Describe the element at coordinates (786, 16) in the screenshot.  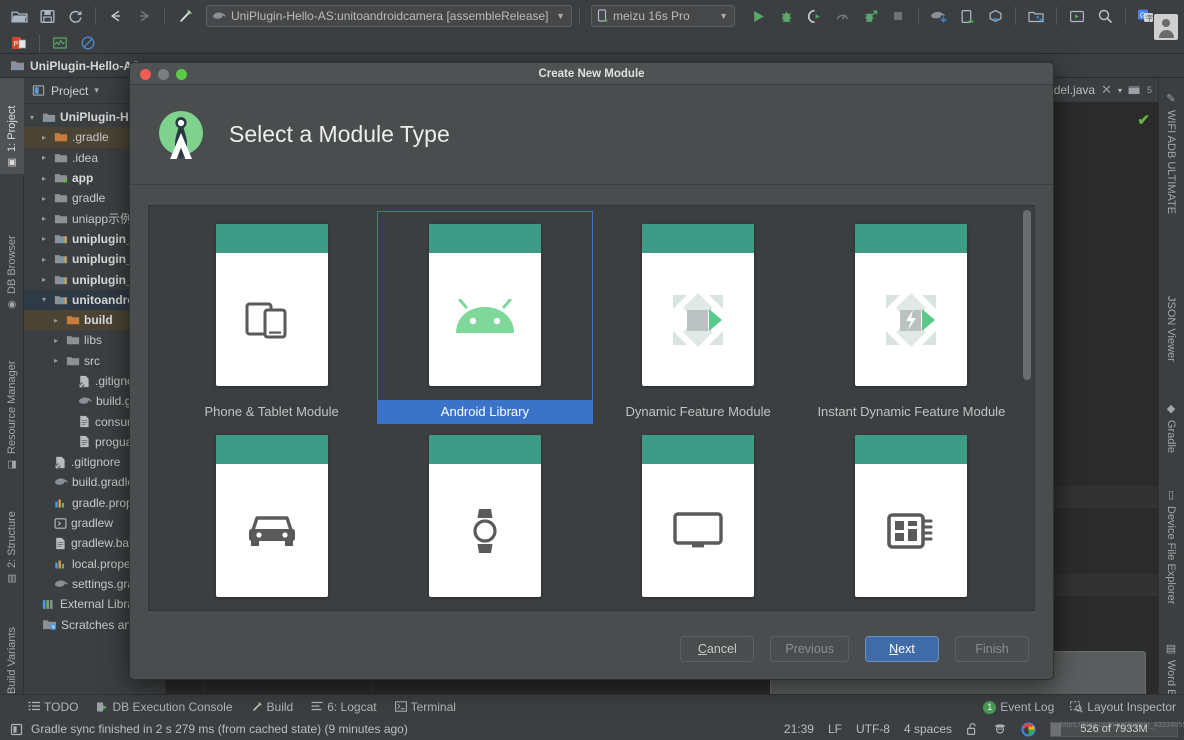
I see `debug-icon` at that location.